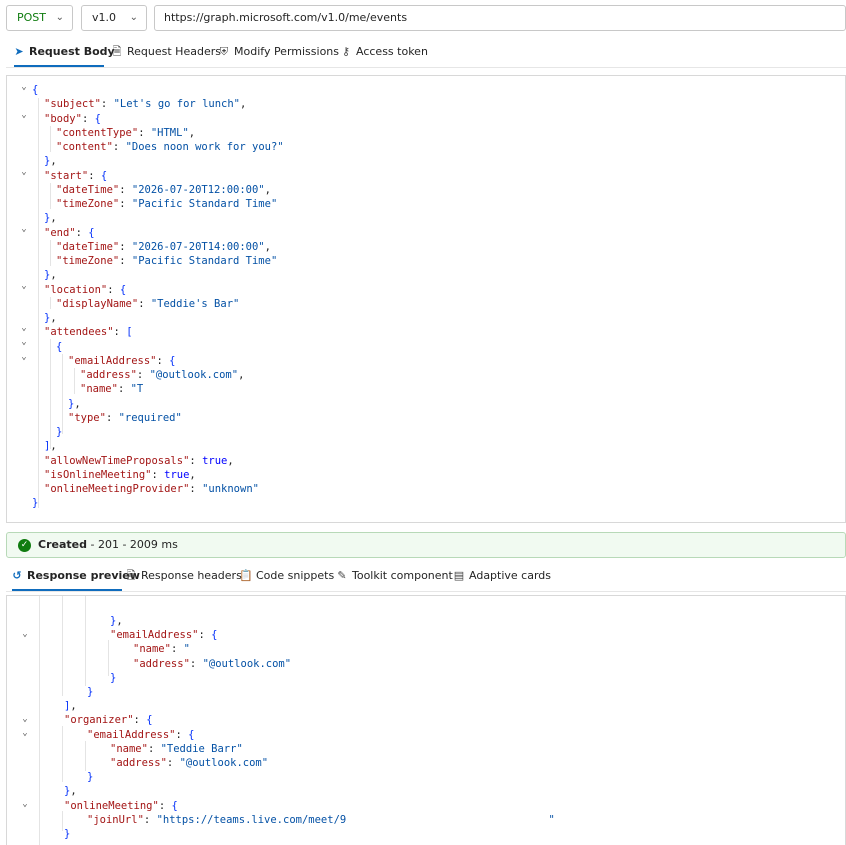 Image resolution: width=846 pixels, height=845 pixels. What do you see at coordinates (174, 51) in the screenshot?
I see `tab-label: Request Headers` at bounding box center [174, 51].